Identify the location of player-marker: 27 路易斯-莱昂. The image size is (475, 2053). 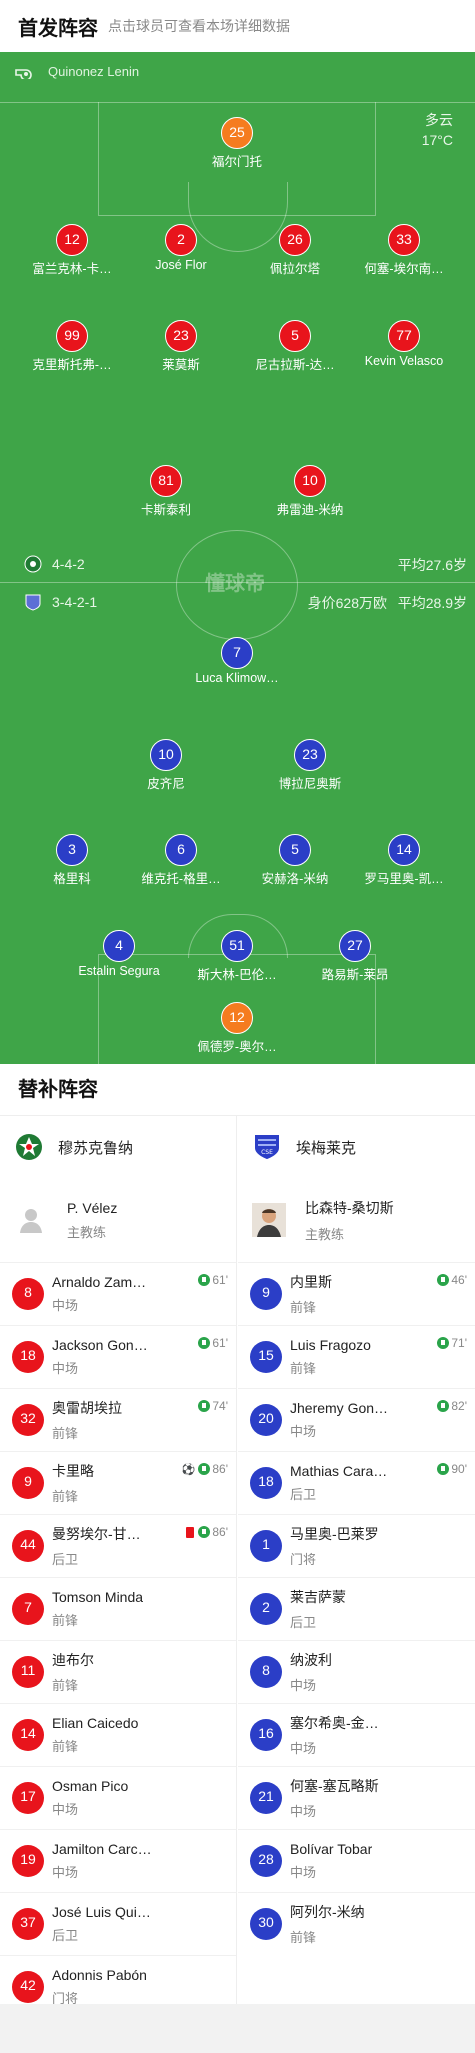
(355, 956).